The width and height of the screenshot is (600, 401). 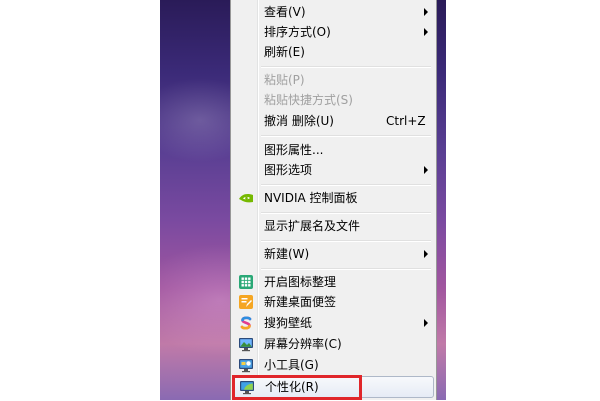 I want to click on menu-item-label: 刷新(E), so click(x=284, y=52).